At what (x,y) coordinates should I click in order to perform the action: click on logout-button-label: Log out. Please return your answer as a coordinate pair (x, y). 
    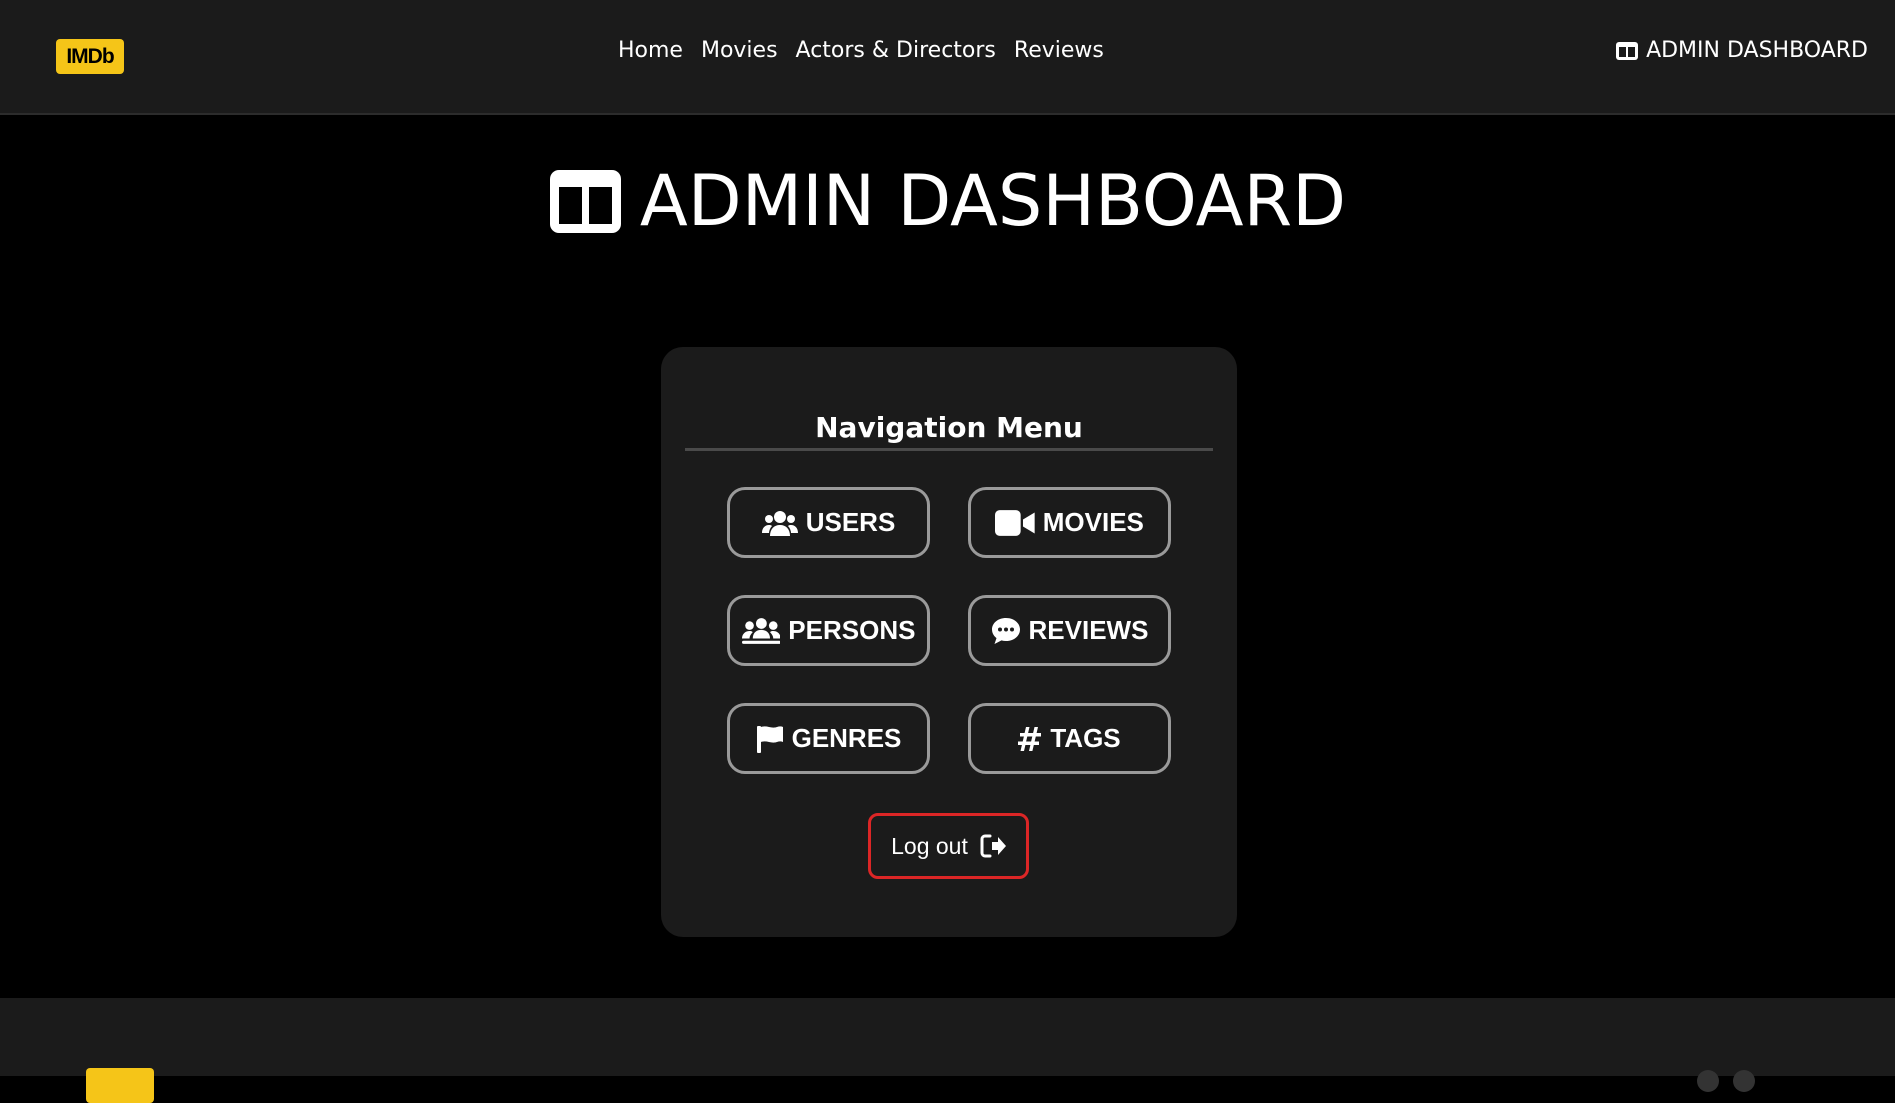
    Looking at the image, I should click on (929, 845).